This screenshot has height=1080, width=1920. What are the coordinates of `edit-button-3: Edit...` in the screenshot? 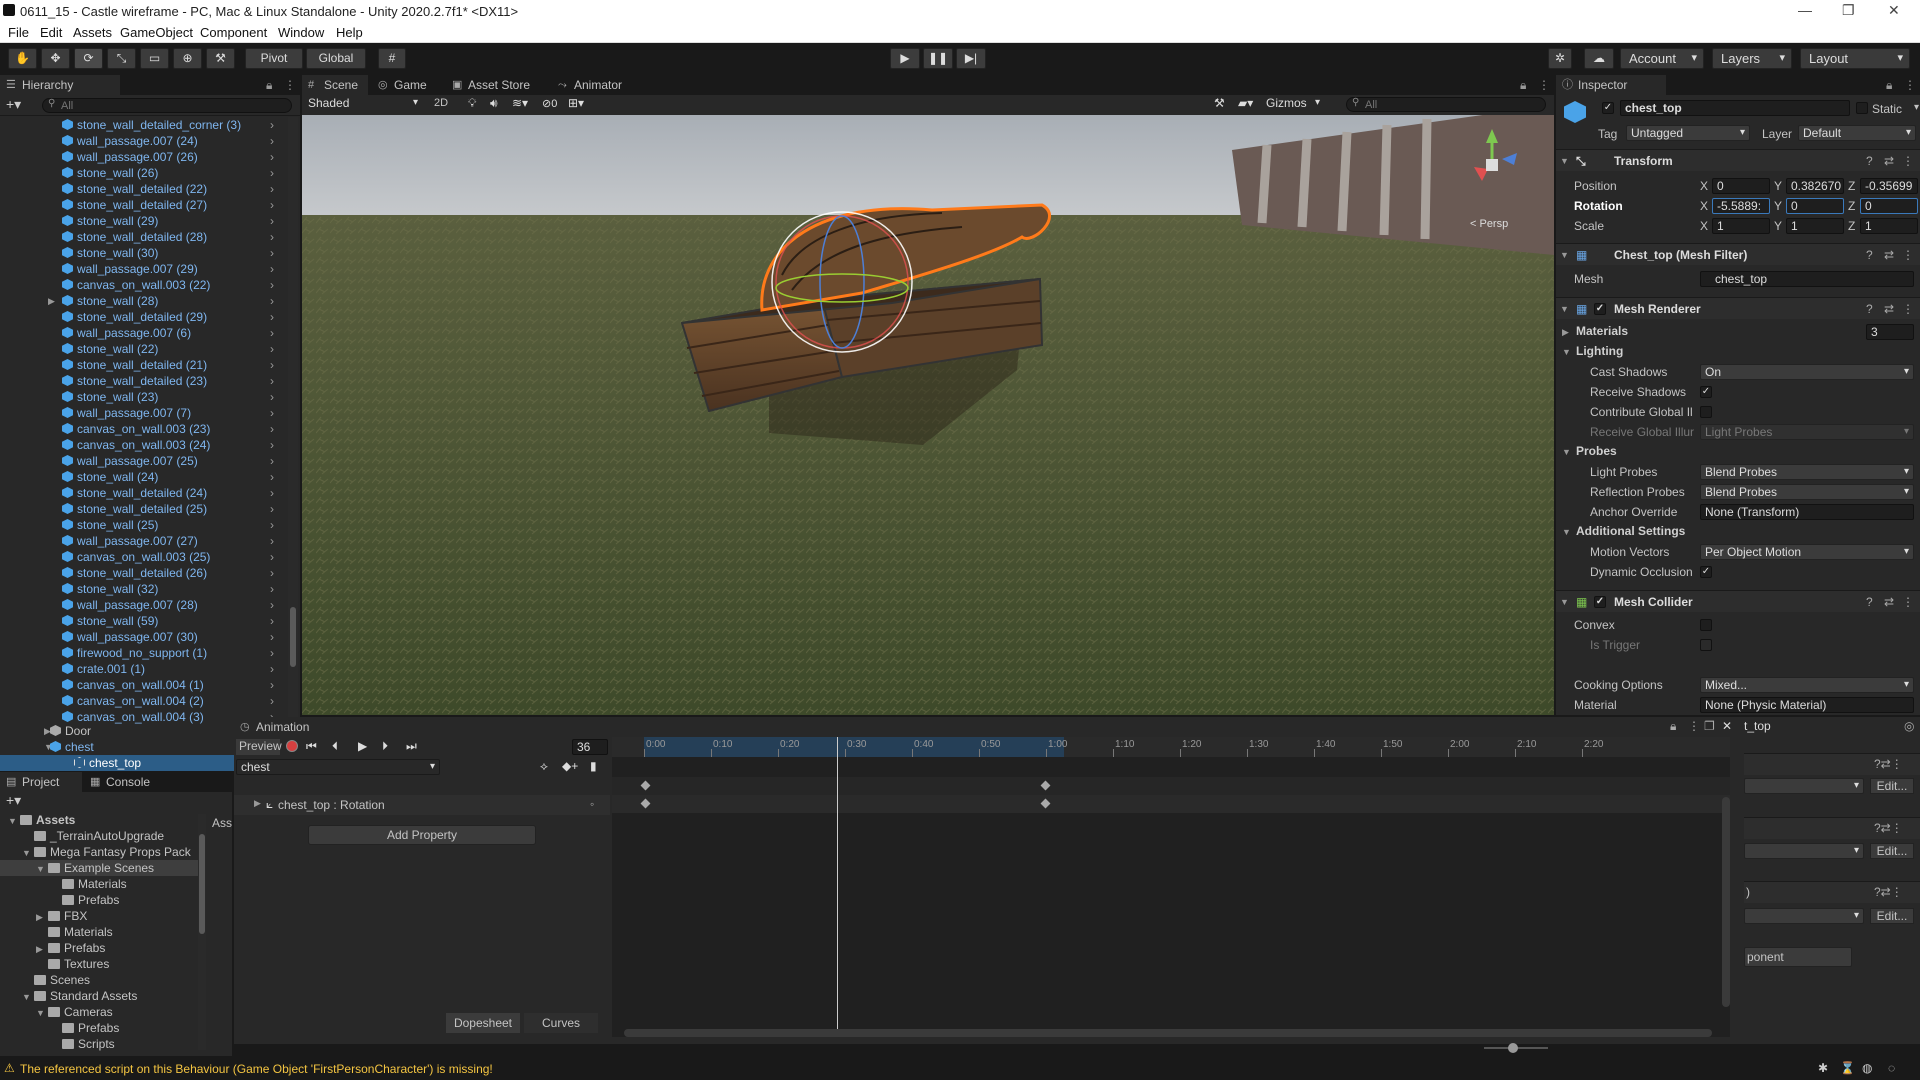 It's located at (1892, 916).